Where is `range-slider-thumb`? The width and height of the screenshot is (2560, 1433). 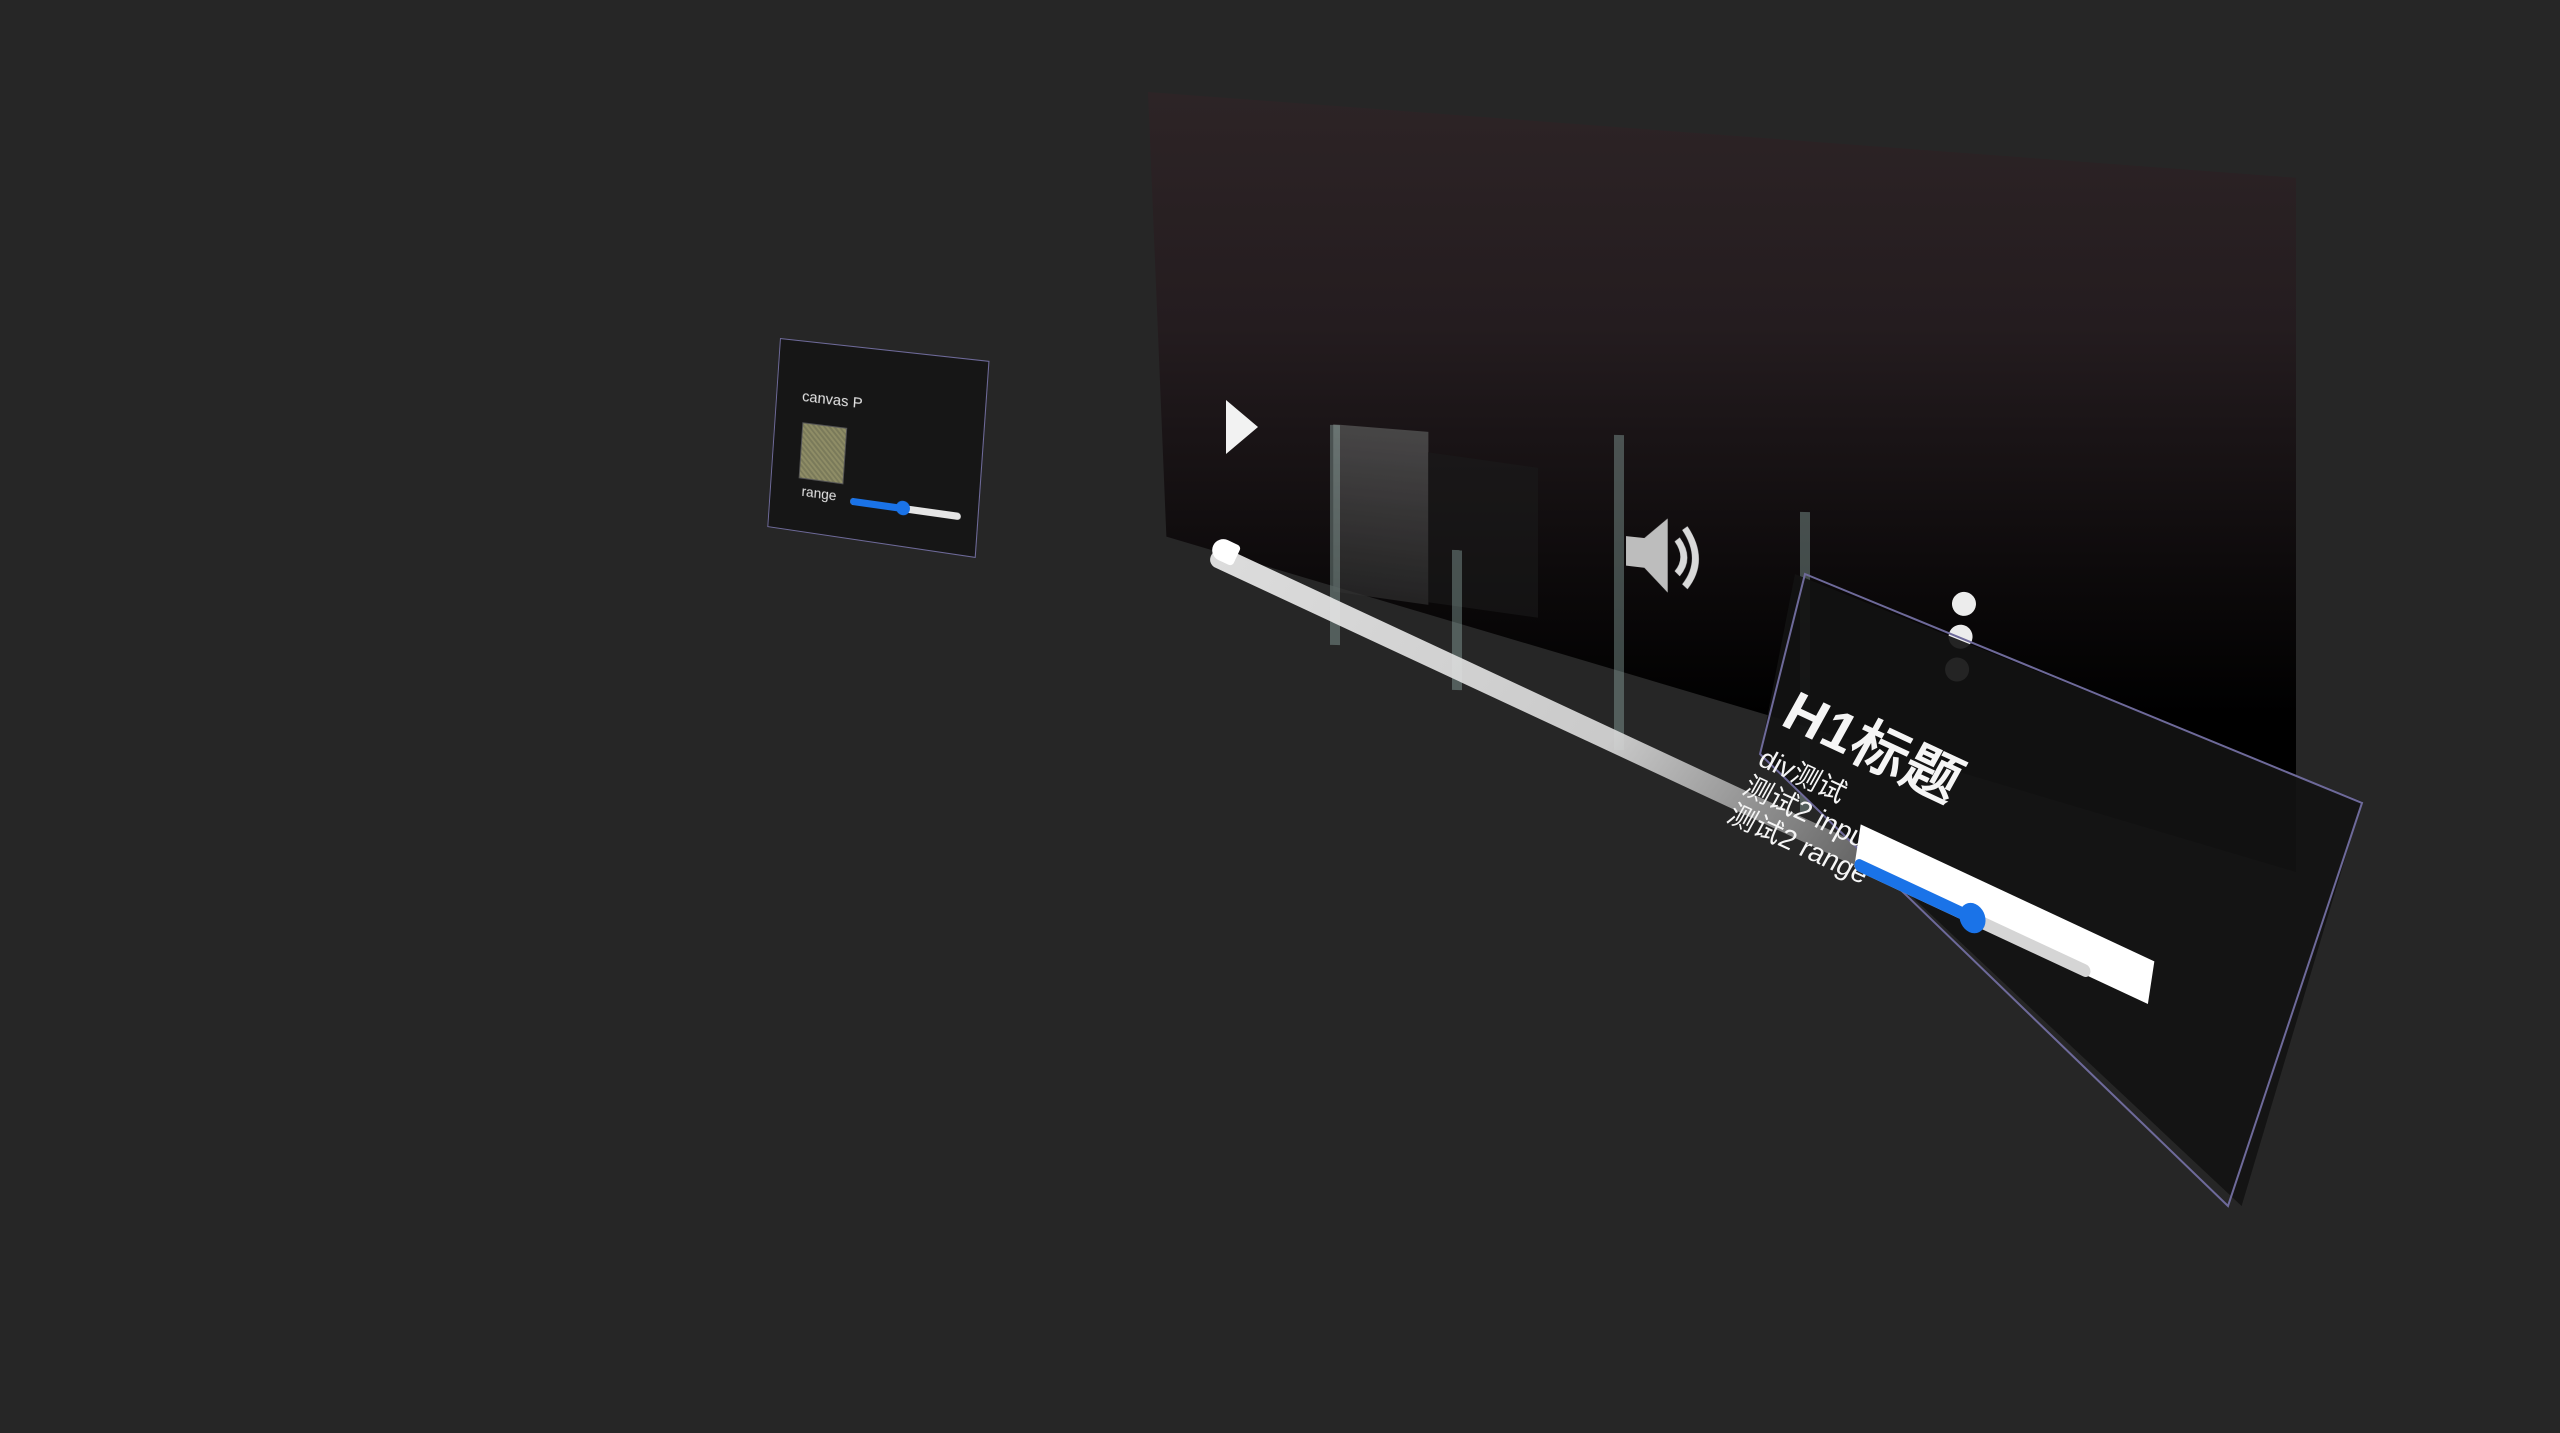
range-slider-thumb is located at coordinates (903, 508).